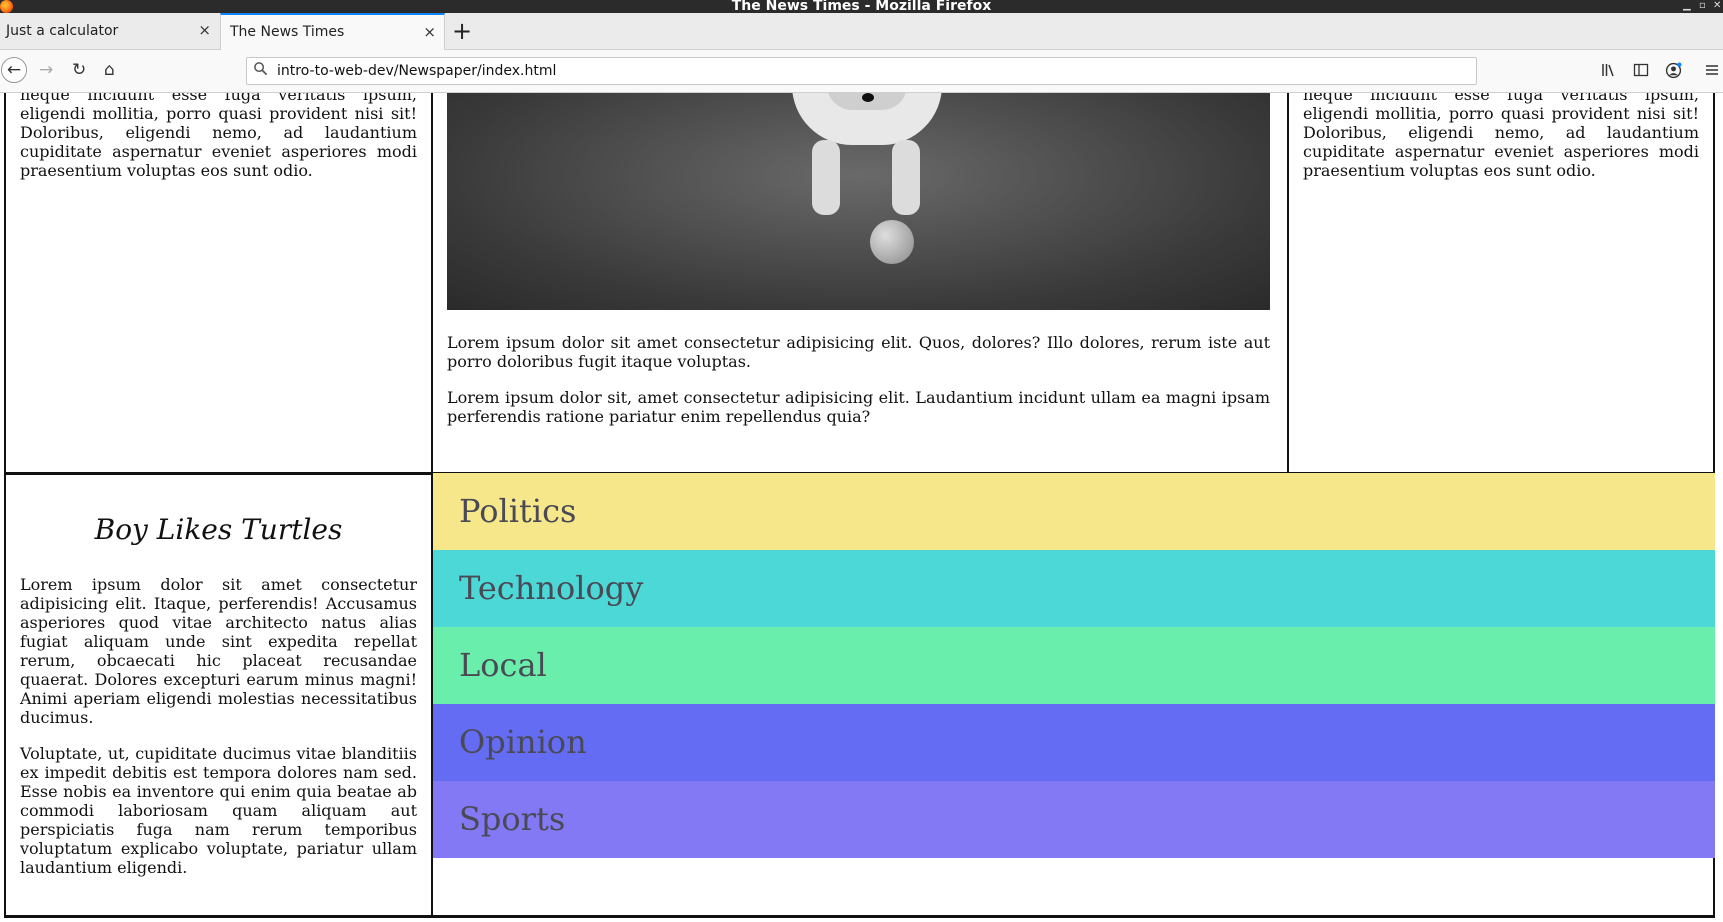 The image size is (1723, 922). Describe the element at coordinates (861, 32) in the screenshot. I see `tab-bar: Just a calculator × The News Times × +` at that location.